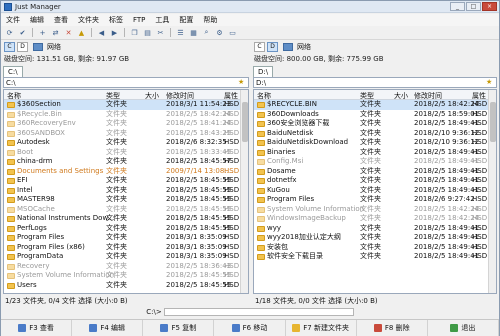  What do you see at coordinates (232, 33) in the screenshot?
I see `terminal-icon: ▭` at bounding box center [232, 33].